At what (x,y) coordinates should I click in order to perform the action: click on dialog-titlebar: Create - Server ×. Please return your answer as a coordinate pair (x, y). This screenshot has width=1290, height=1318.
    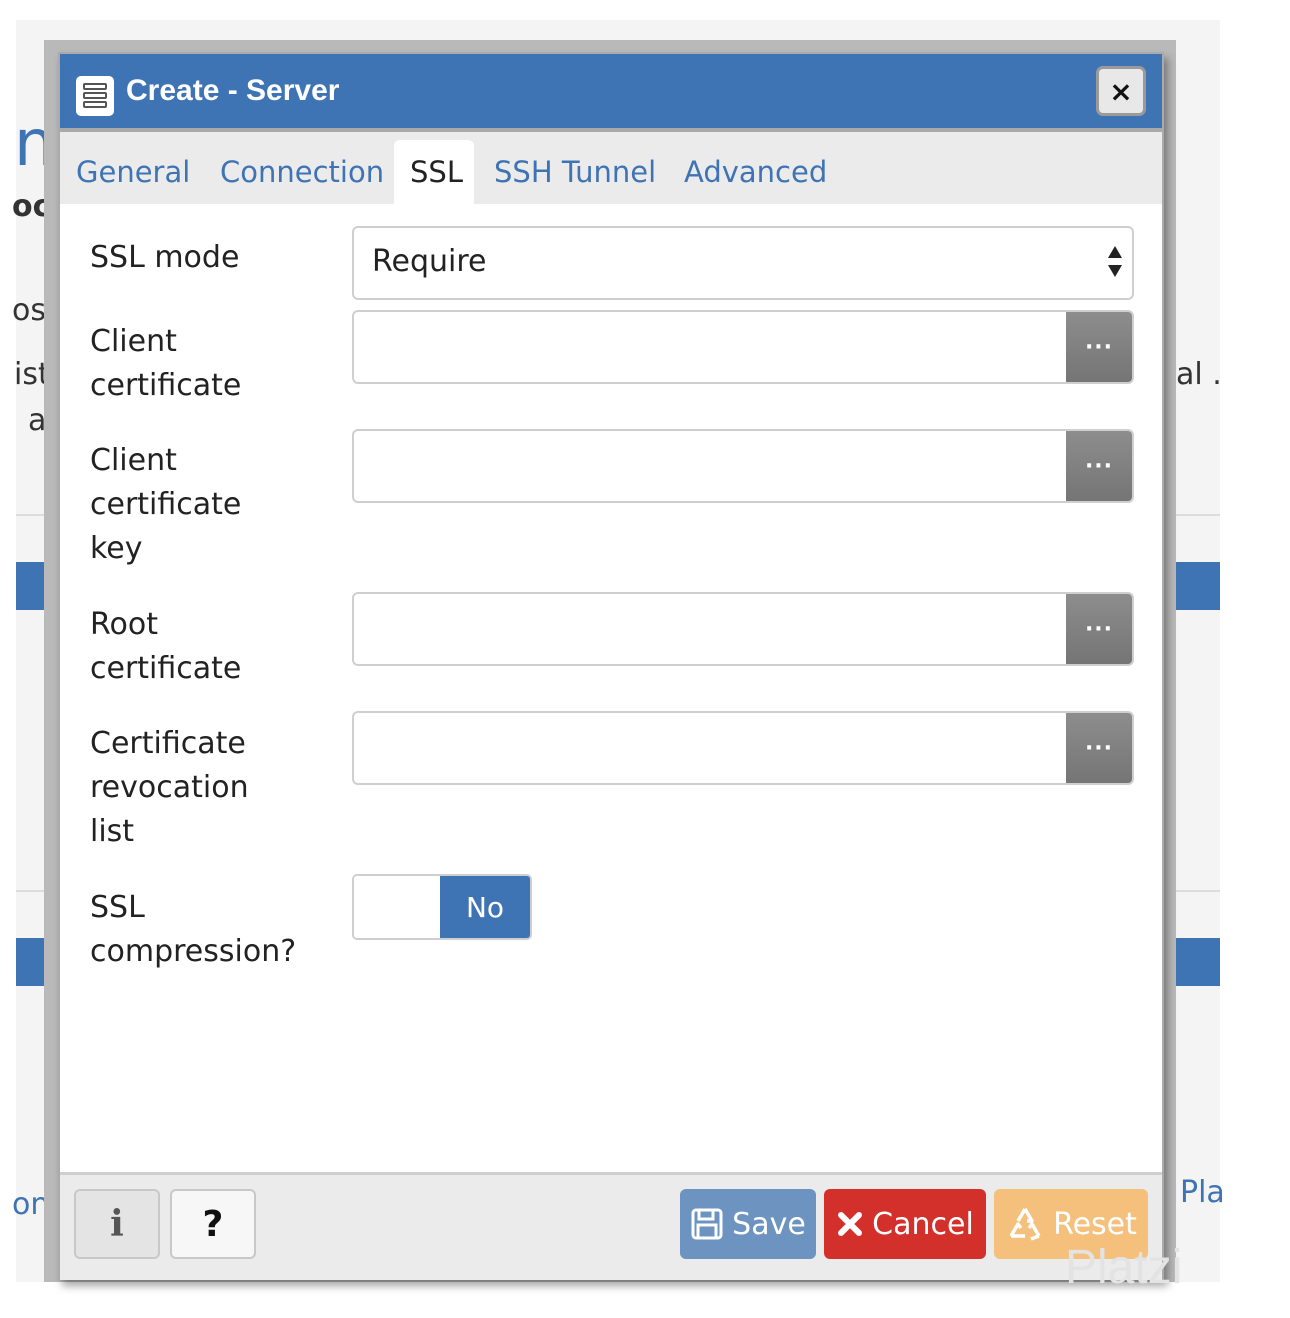
    Looking at the image, I should click on (611, 93).